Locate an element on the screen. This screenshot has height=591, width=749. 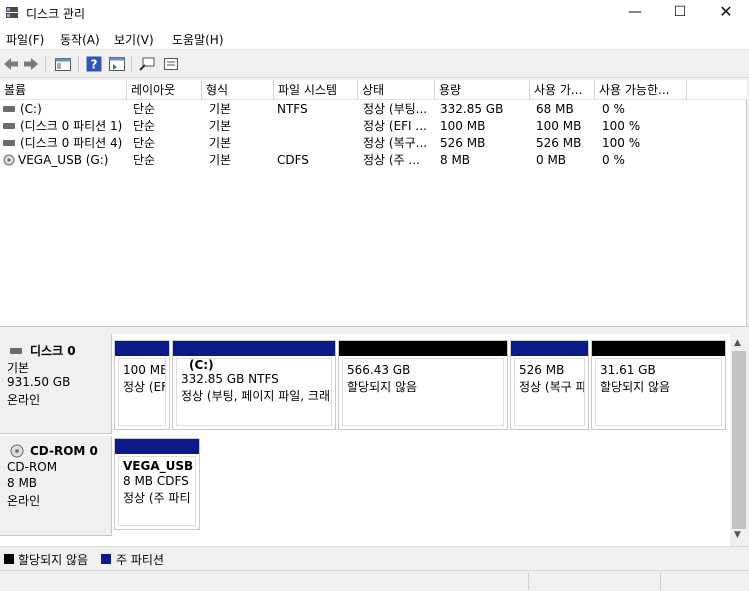
cell-free-percent: 100 % is located at coordinates (621, 126).